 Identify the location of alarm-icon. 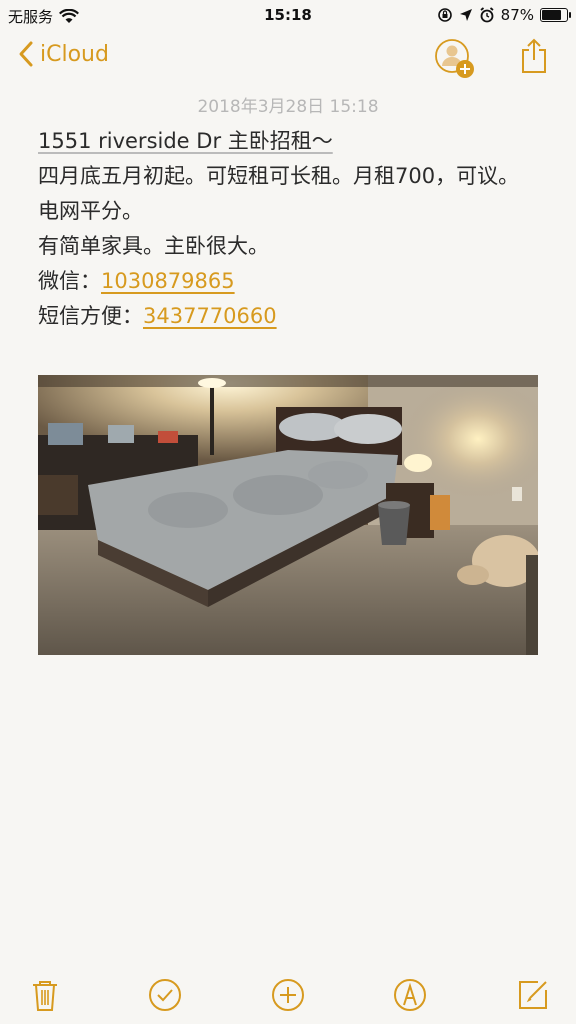
(487, 15).